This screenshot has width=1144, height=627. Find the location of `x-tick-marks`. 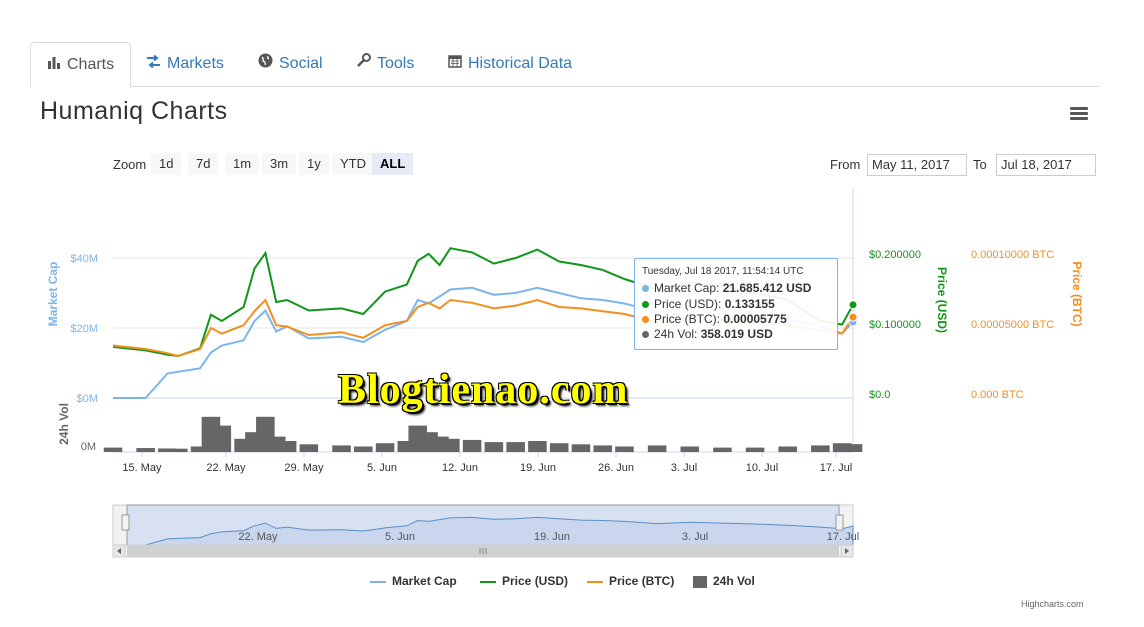

x-tick-marks is located at coordinates (489, 454).